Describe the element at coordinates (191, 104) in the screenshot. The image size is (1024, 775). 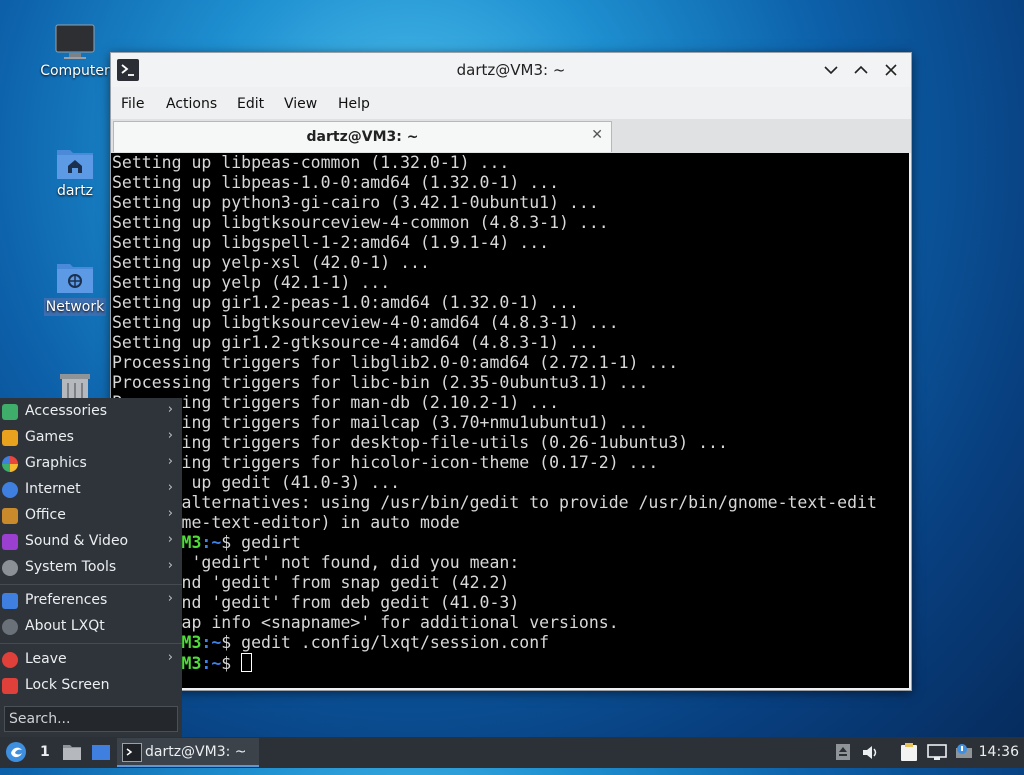
I see `menu-actions: Actions` at that location.